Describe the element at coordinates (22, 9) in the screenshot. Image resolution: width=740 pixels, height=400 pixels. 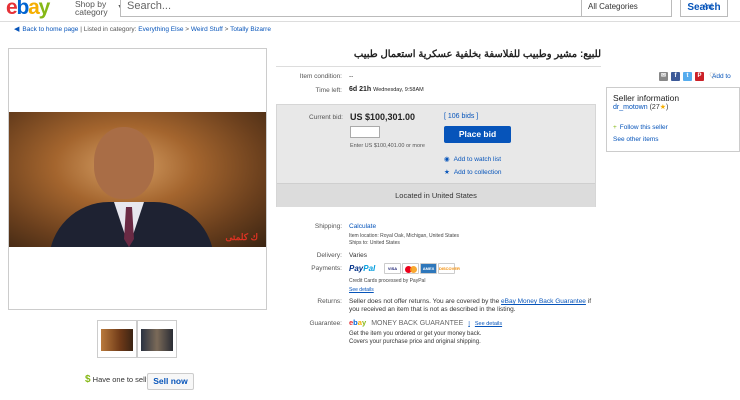
I see `logo-letter: b` at that location.